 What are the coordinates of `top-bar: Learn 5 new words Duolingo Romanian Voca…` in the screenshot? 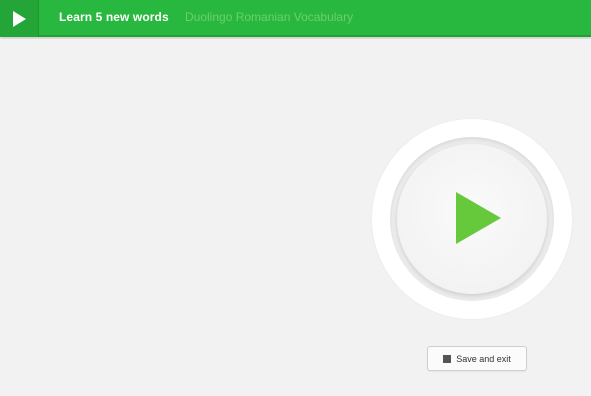 It's located at (295, 18).